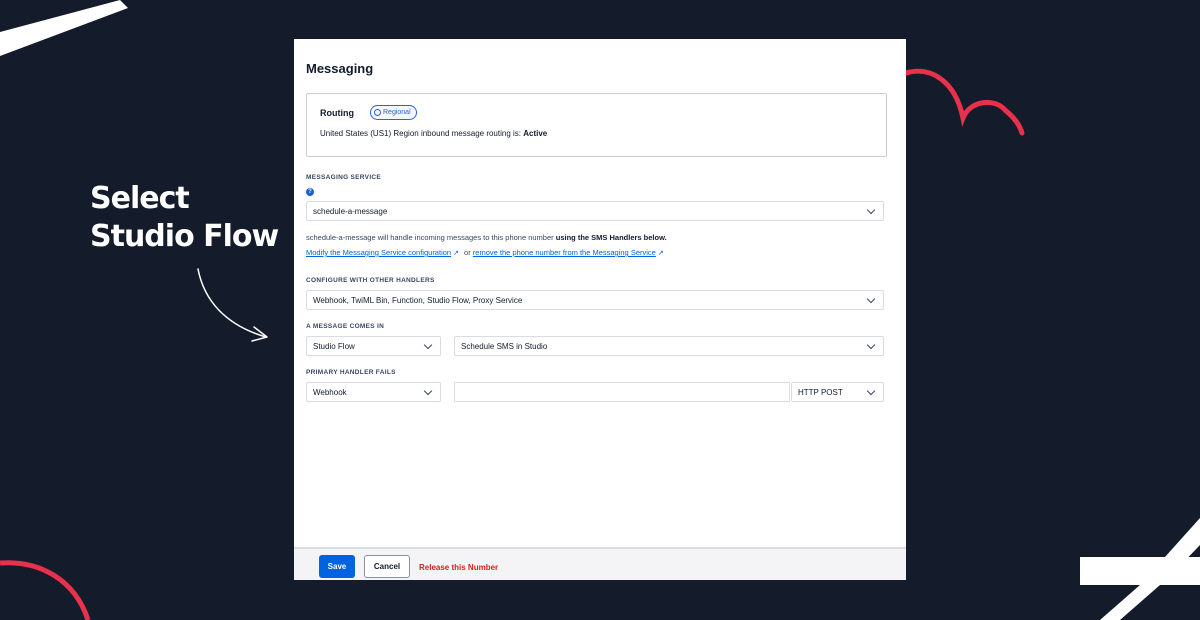 This screenshot has width=1200, height=620. Describe the element at coordinates (351, 372) in the screenshot. I see `primary-handler-fails-label: PRIMARY HANDLER FAILS` at that location.